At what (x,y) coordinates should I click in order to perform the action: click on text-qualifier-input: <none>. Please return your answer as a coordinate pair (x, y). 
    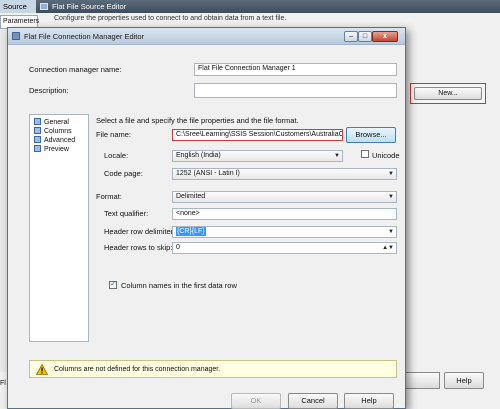
    Looking at the image, I should click on (284, 214).